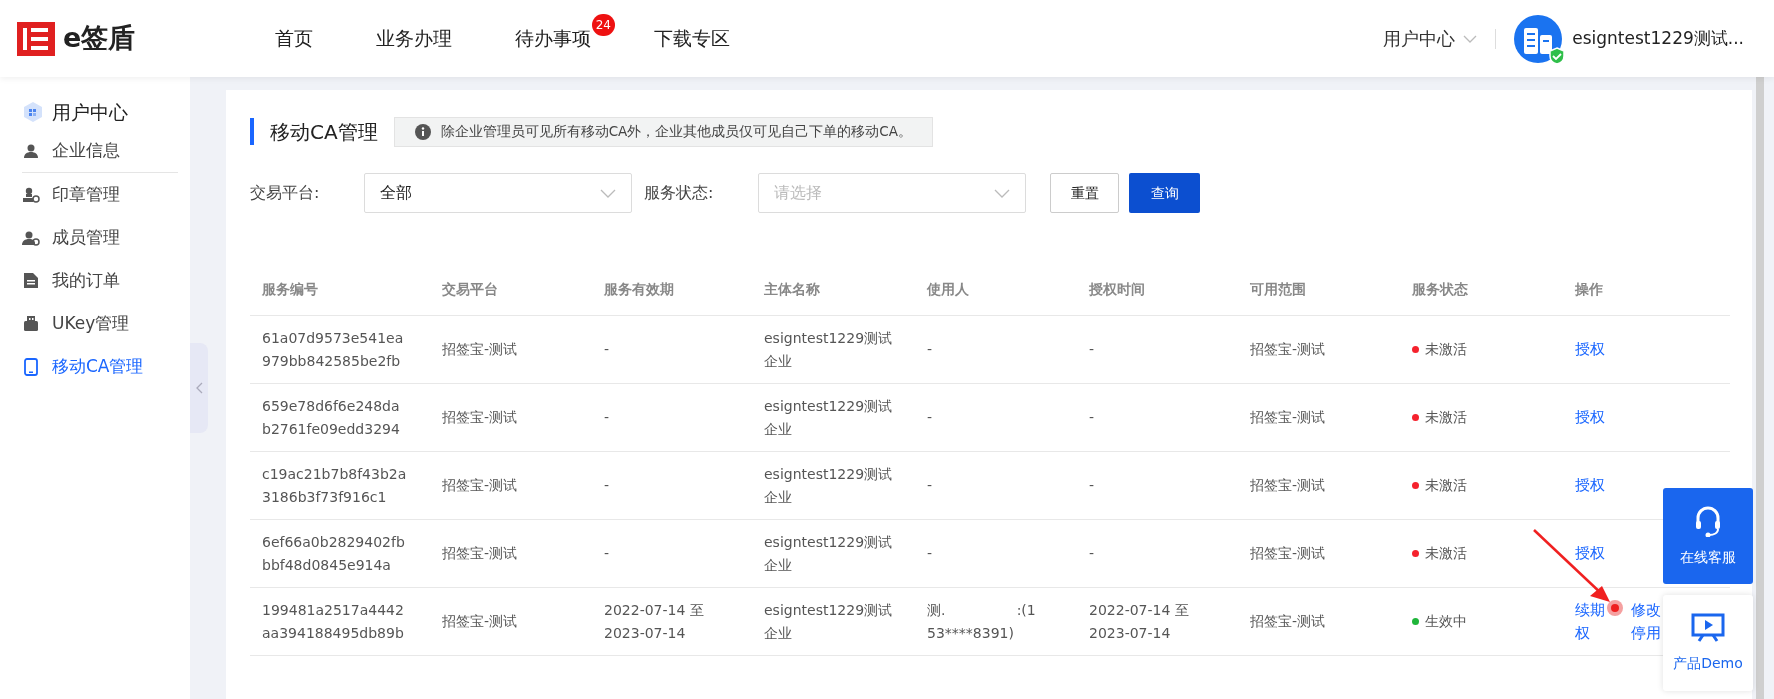  I want to click on chevron-left-icon, so click(199, 388).